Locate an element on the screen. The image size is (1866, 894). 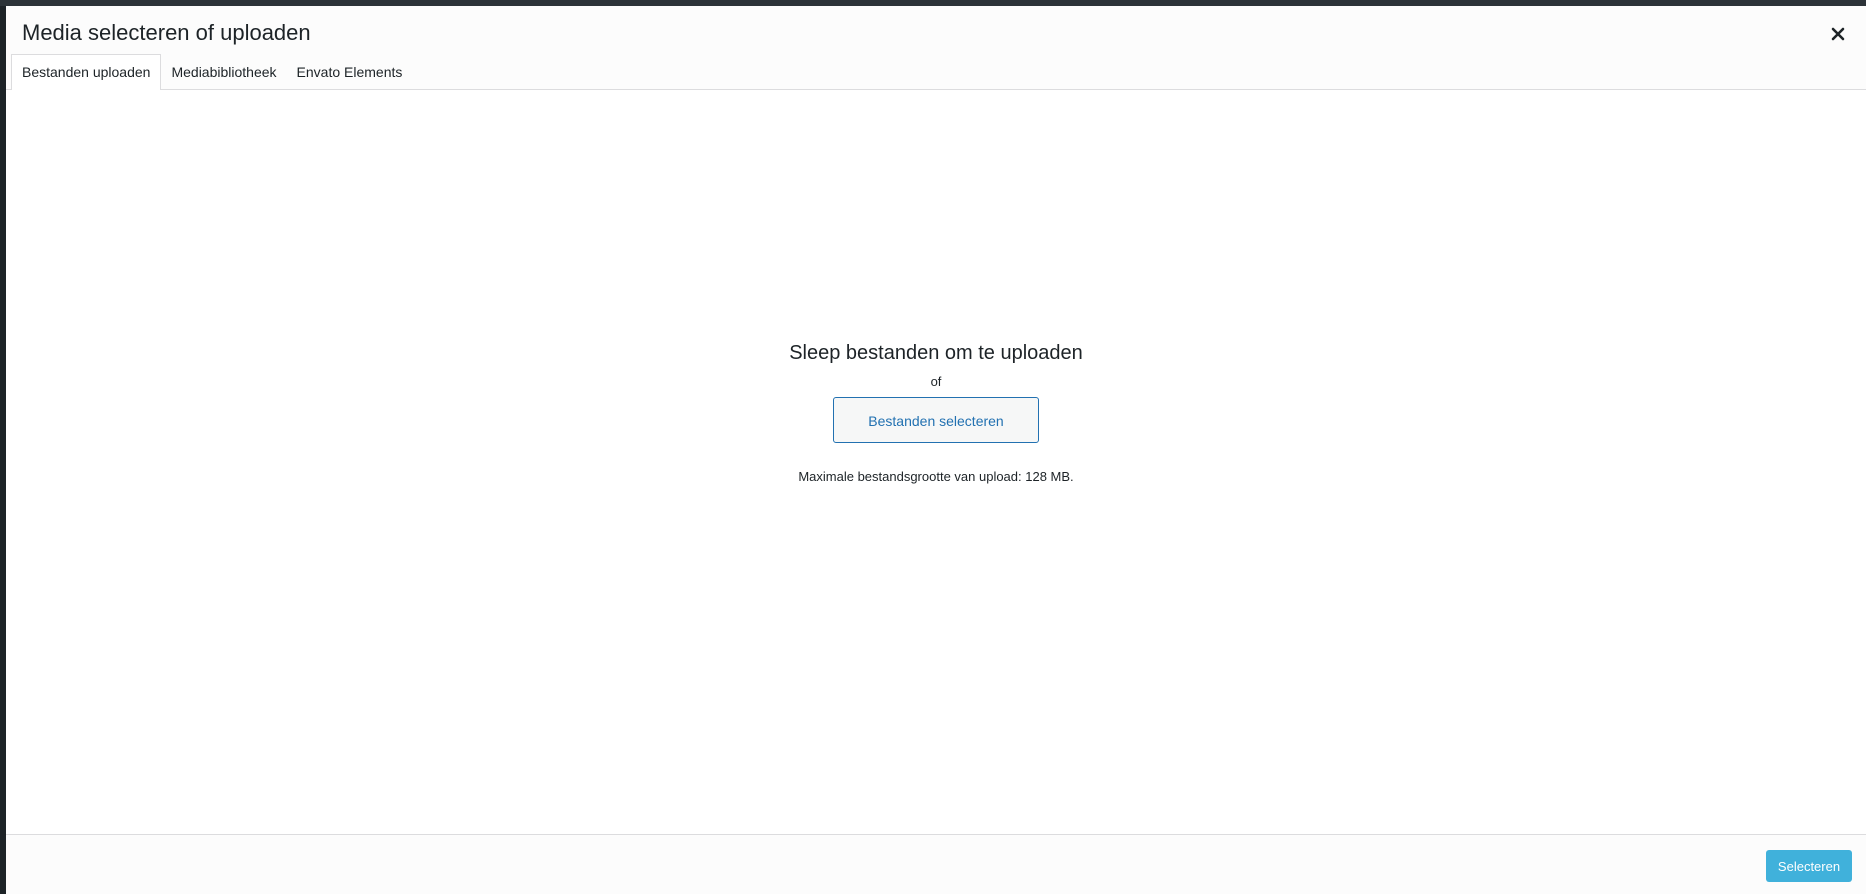
select-files-button: Bestanden selecteren is located at coordinates (936, 420).